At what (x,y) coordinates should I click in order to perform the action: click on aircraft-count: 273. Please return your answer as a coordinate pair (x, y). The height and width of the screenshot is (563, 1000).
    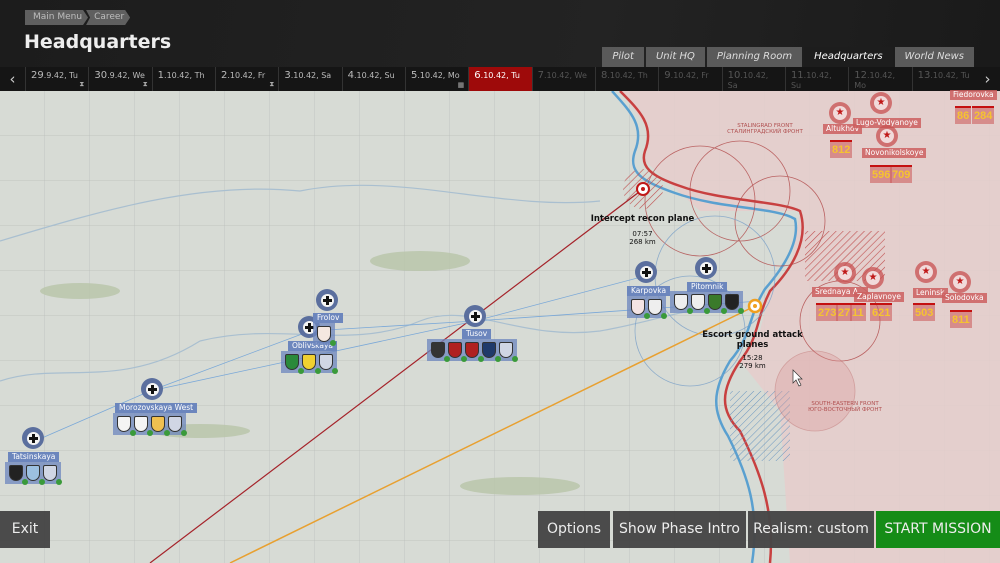
    Looking at the image, I should click on (827, 312).